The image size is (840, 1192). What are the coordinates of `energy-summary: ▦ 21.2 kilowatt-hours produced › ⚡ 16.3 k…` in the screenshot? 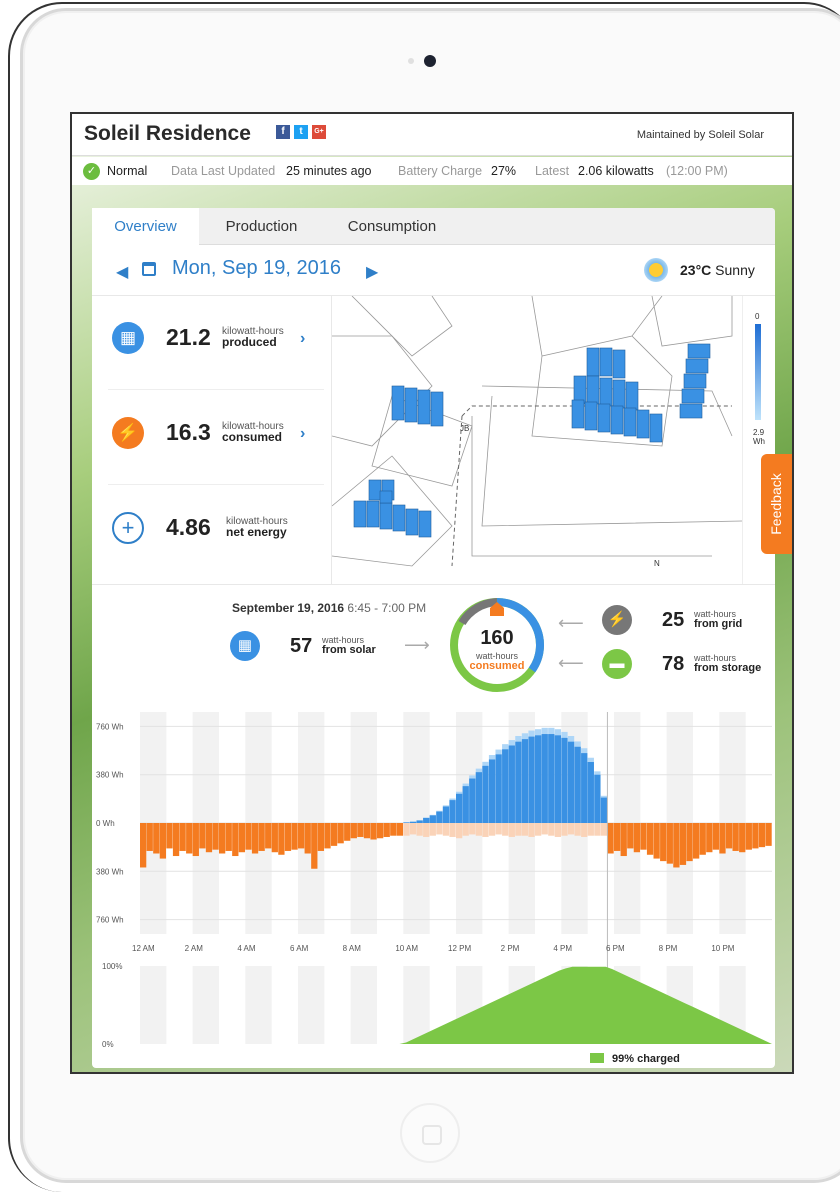 It's located at (212, 440).